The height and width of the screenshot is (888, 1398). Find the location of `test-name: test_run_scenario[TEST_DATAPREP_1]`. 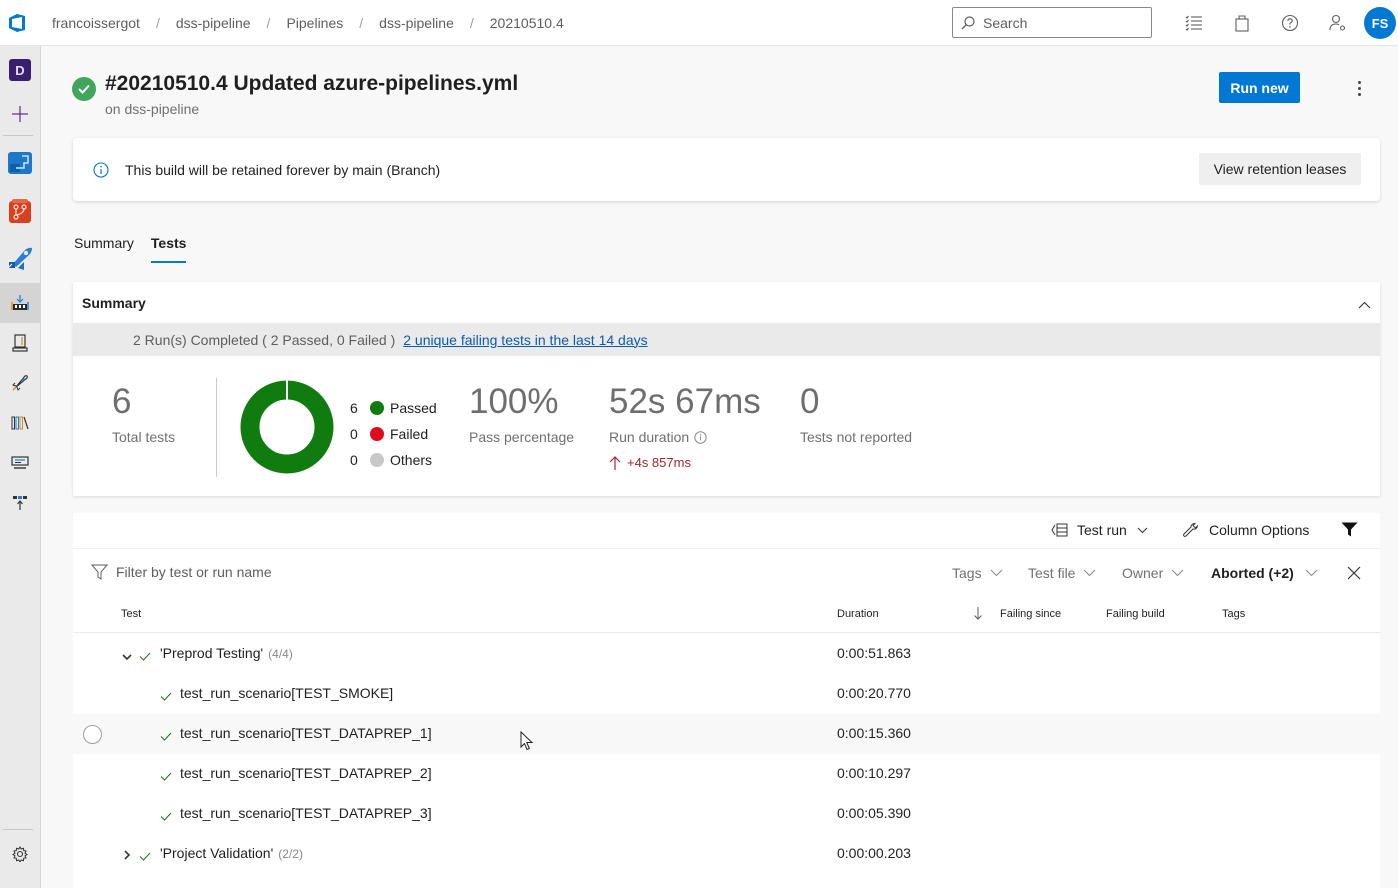

test-name: test_run_scenario[TEST_DATAPREP_1] is located at coordinates (306, 733).